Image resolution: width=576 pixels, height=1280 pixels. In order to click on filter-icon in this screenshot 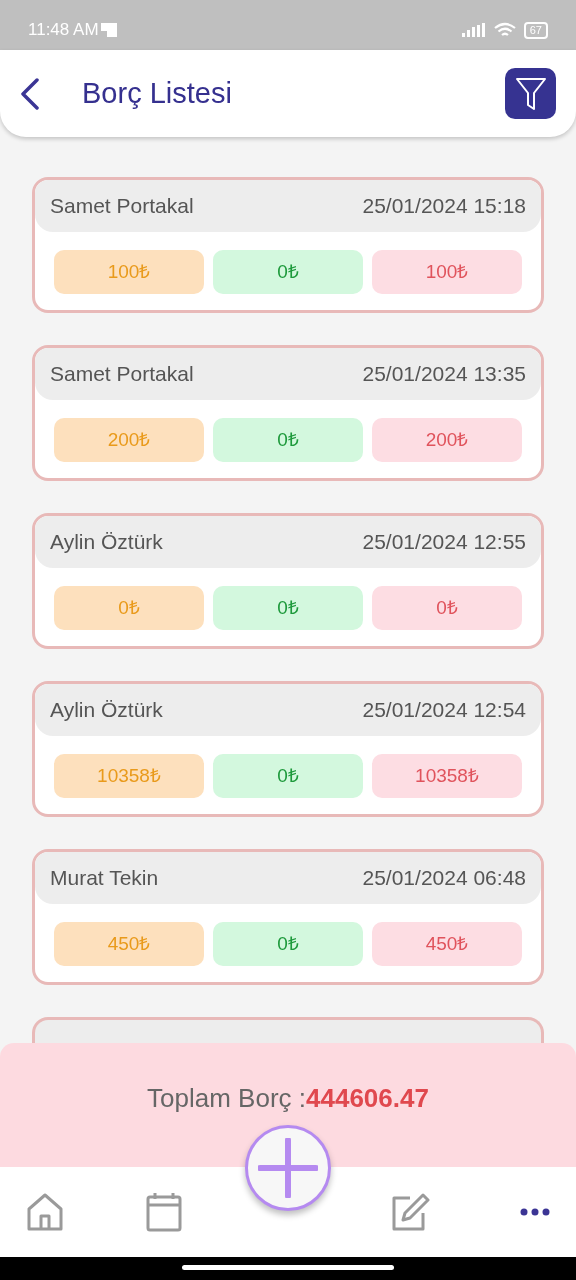, I will do `click(530, 93)`.